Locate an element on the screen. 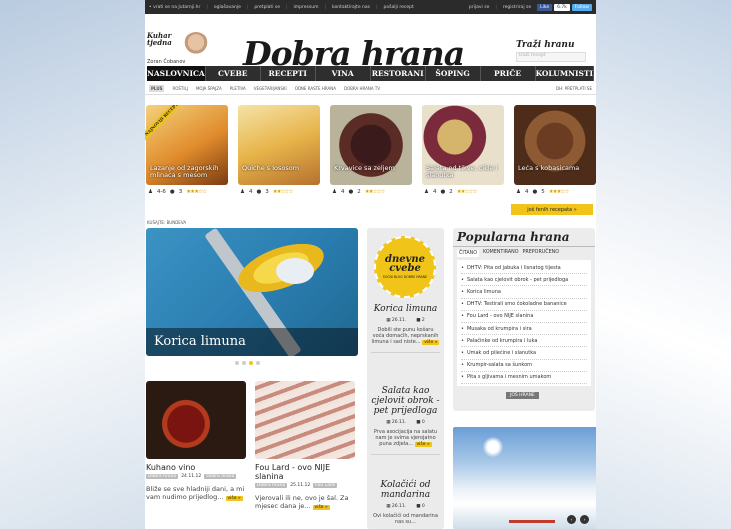 The width and height of the screenshot is (731, 529). popular-item: Pita s gljivama i mesnim umakom is located at coordinates (524, 378).